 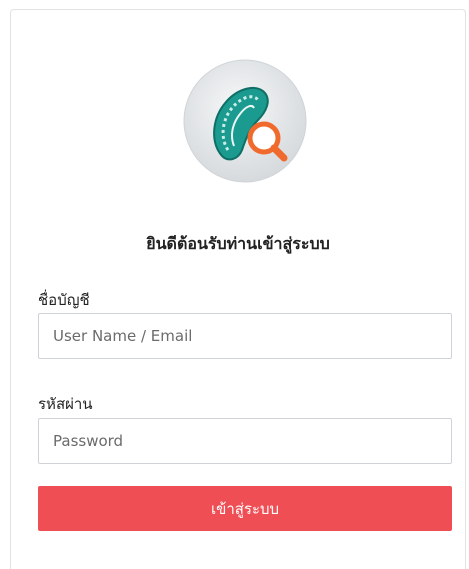 I want to click on login-button: เข้าสู่ระบบ, so click(x=245, y=508).